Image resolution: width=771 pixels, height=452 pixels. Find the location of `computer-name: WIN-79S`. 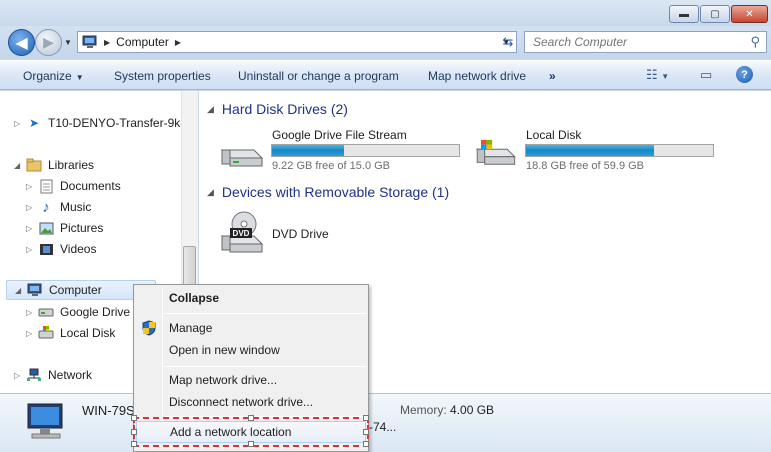

computer-name: WIN-79S is located at coordinates (108, 410).